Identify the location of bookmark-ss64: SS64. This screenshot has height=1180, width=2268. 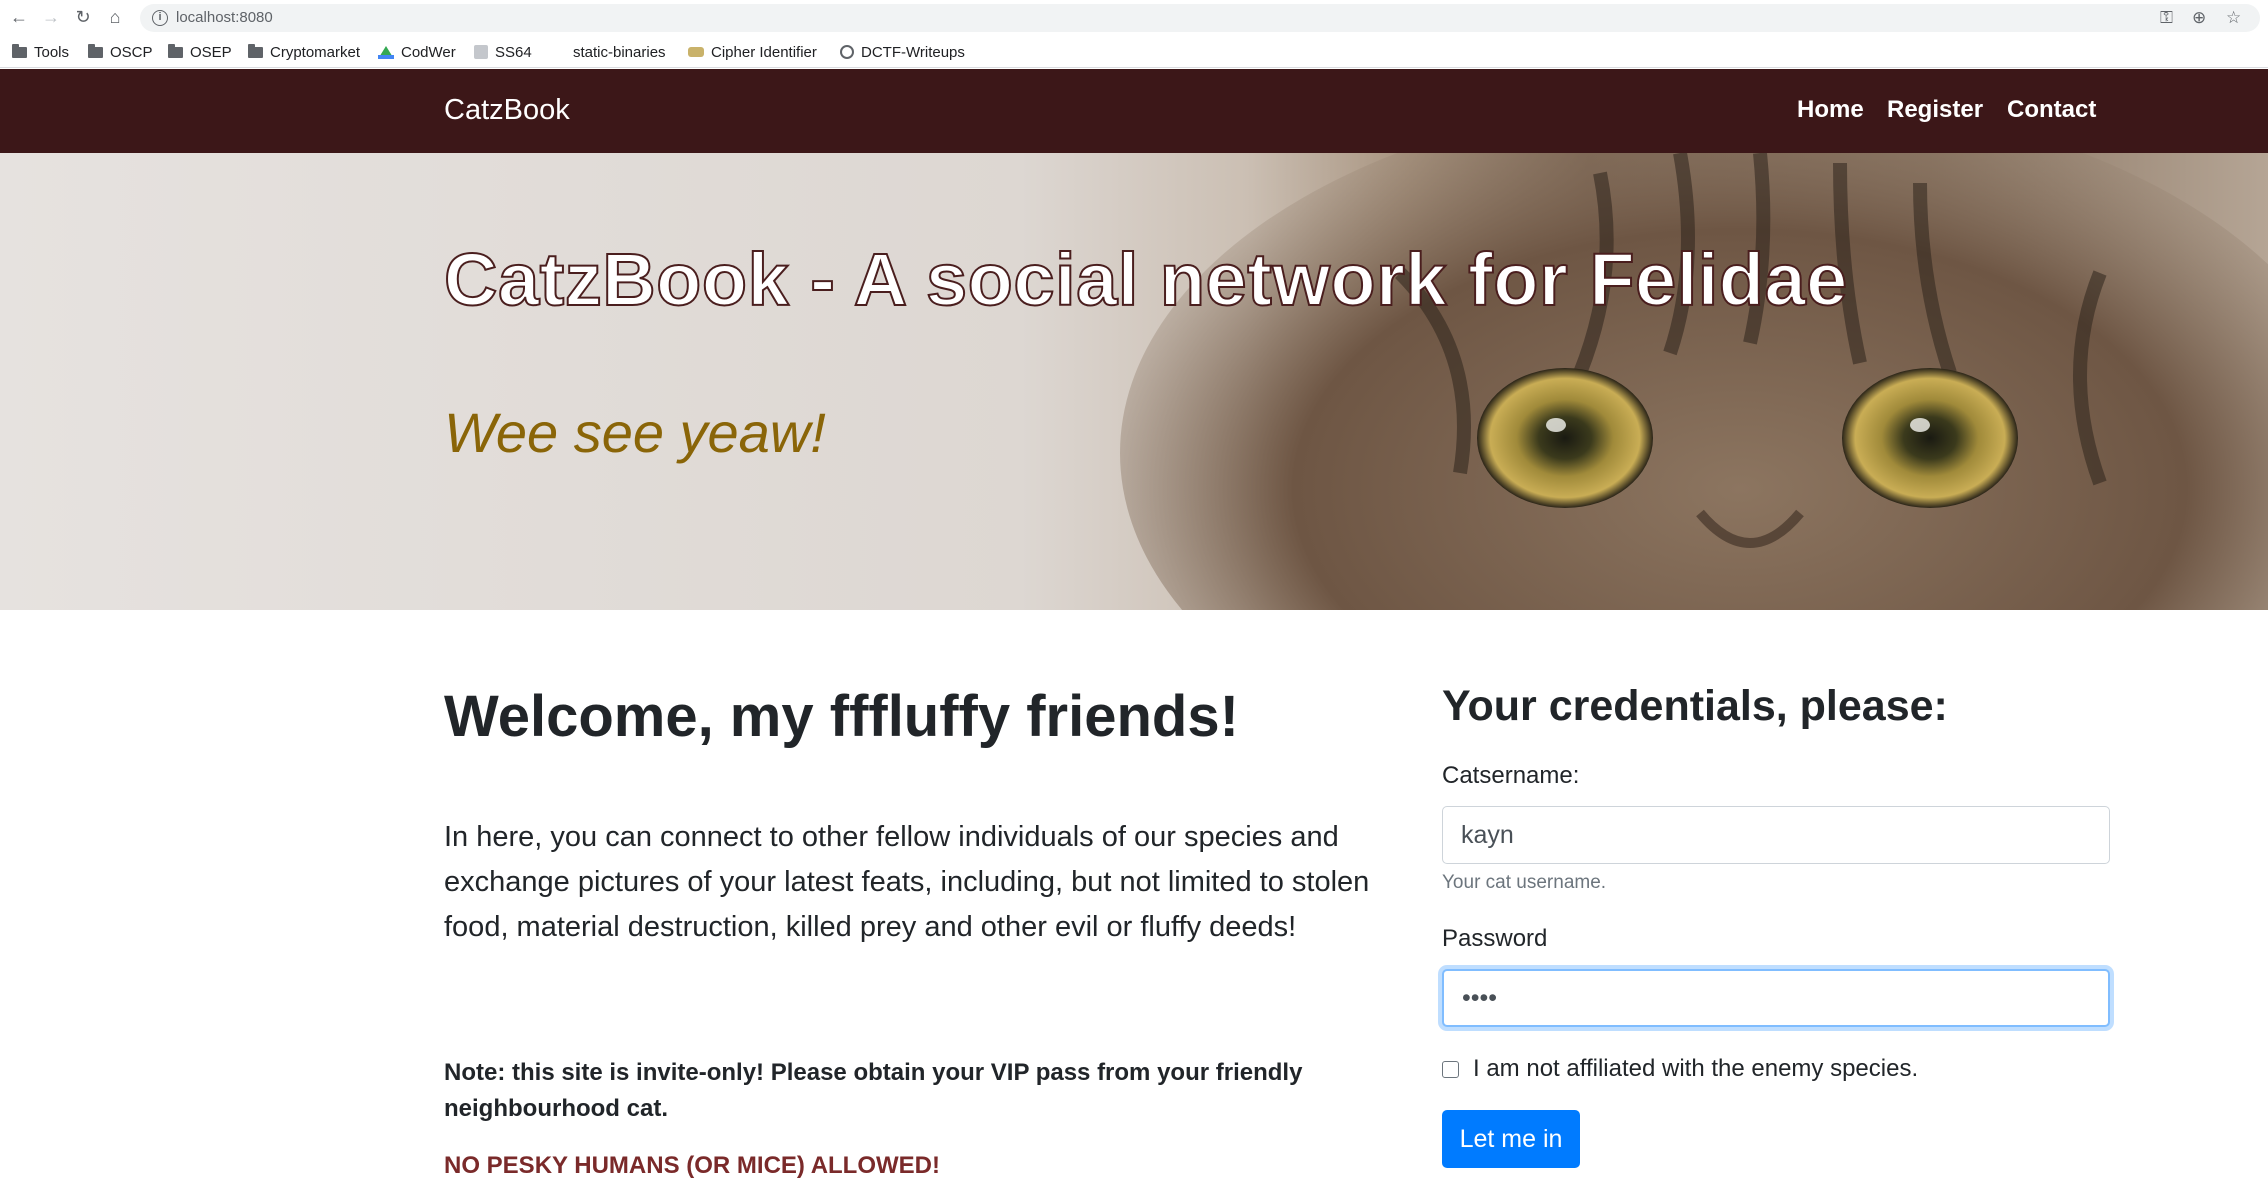
(503, 52).